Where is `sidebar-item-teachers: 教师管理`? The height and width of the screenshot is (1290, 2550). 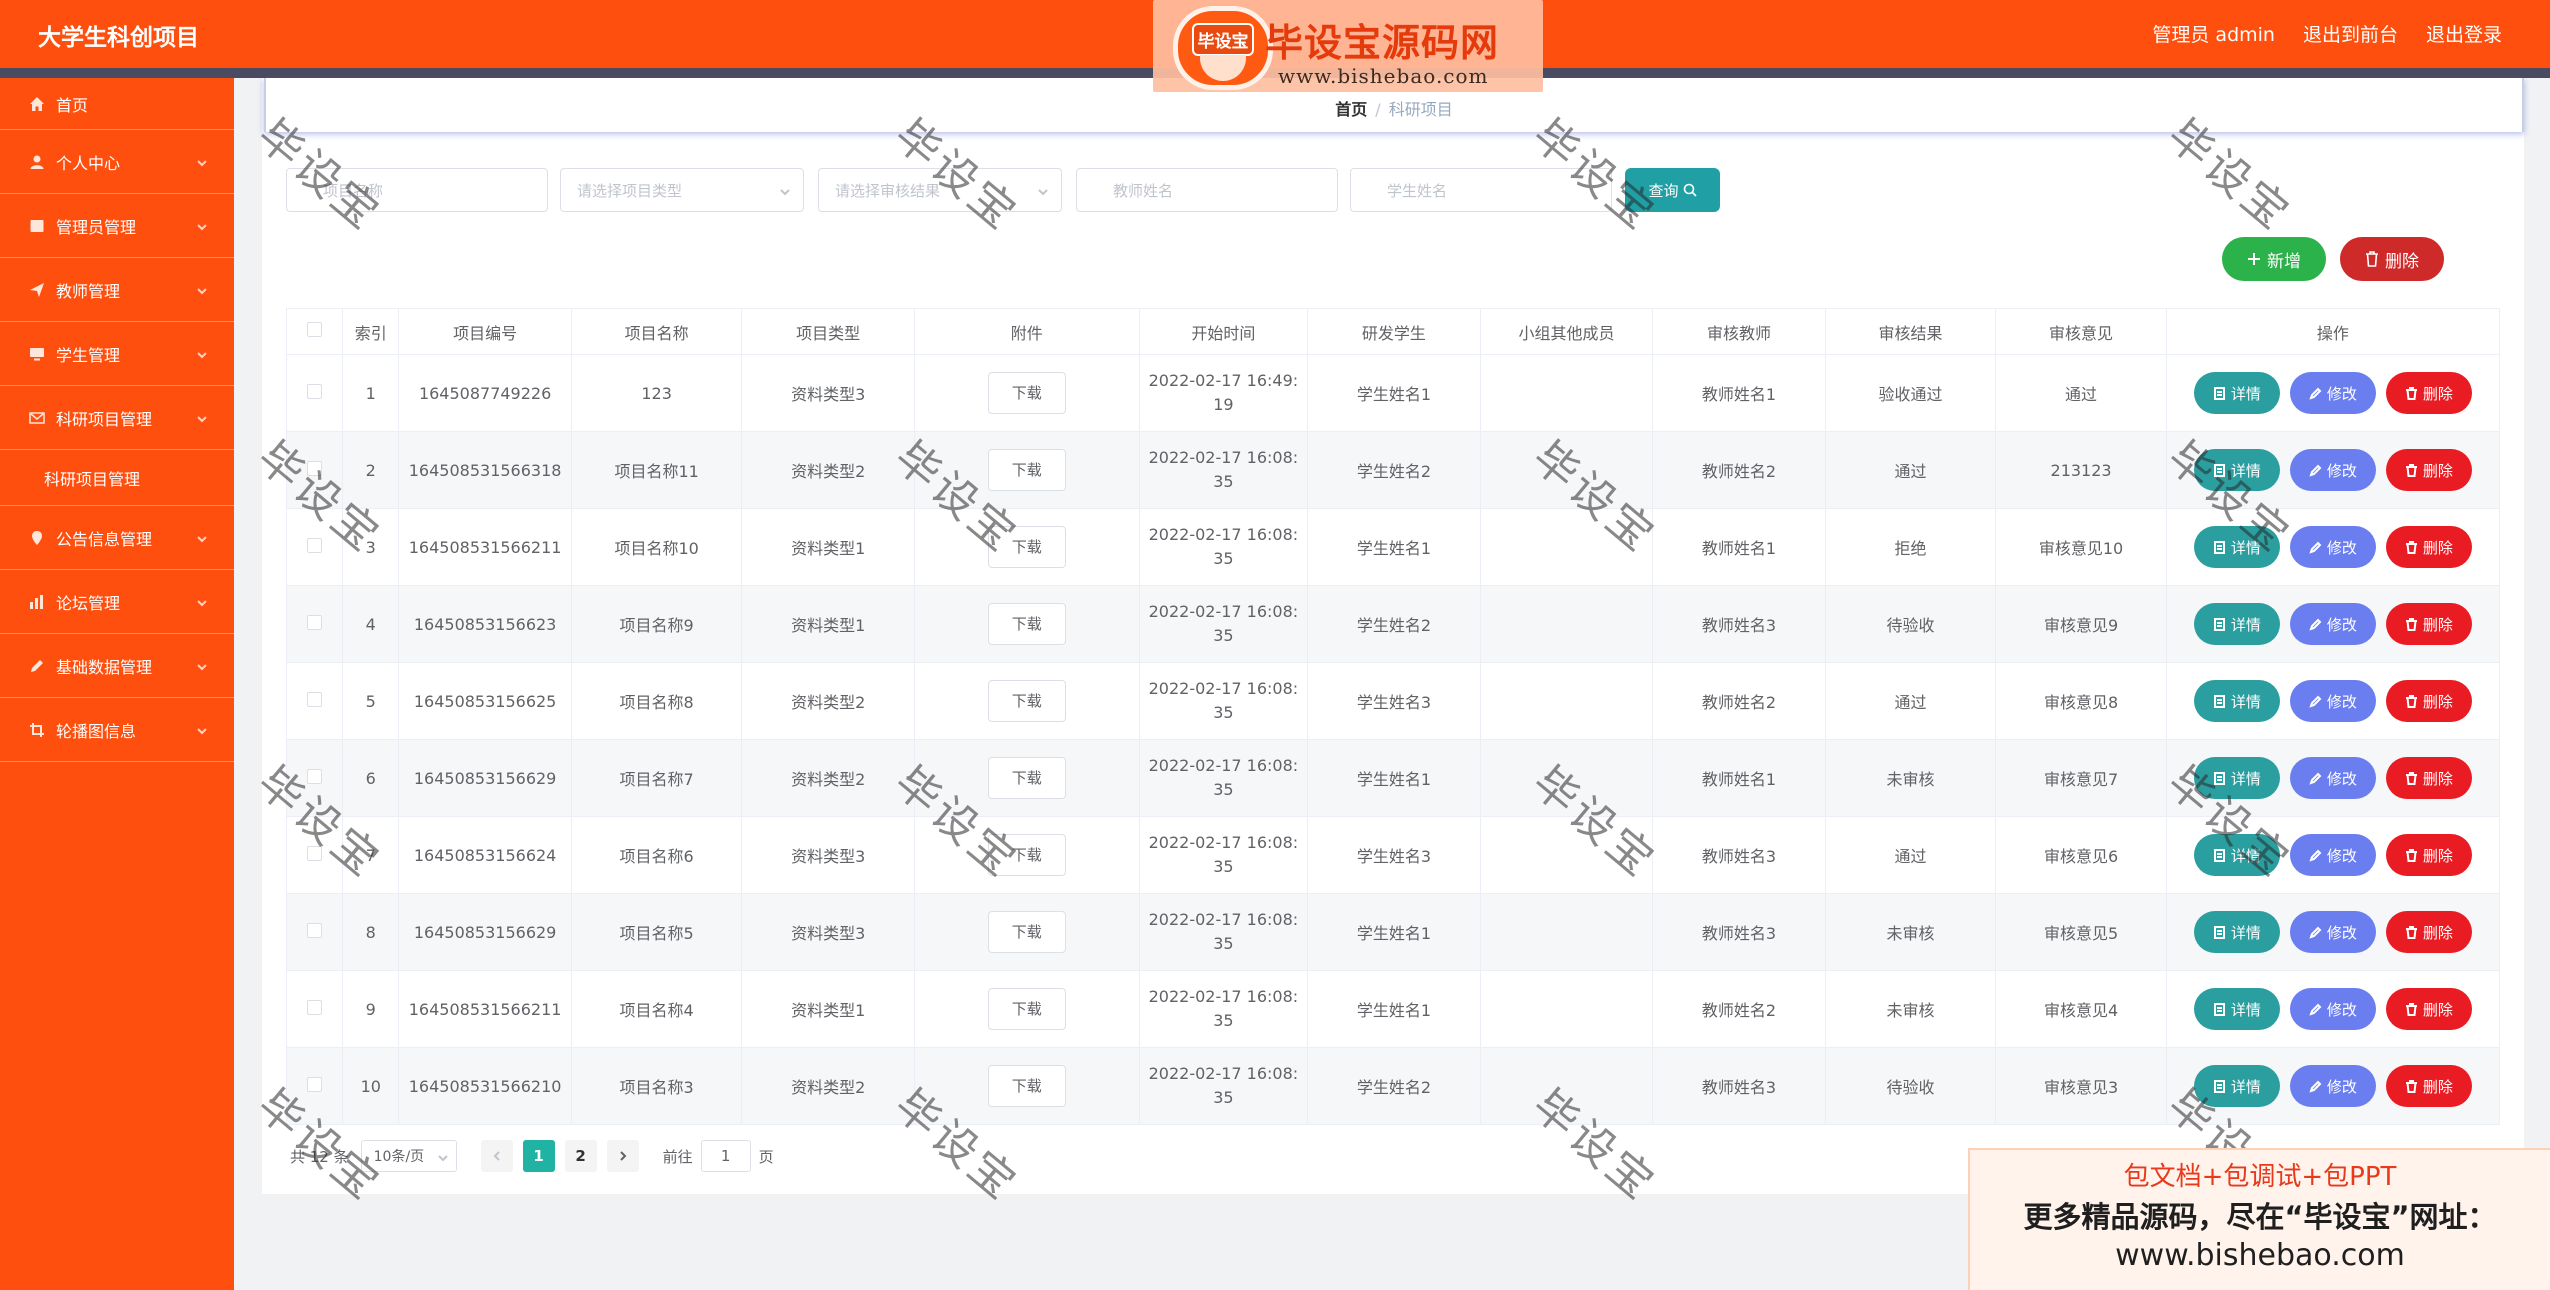 sidebar-item-teachers: 教师管理 is located at coordinates (117, 290).